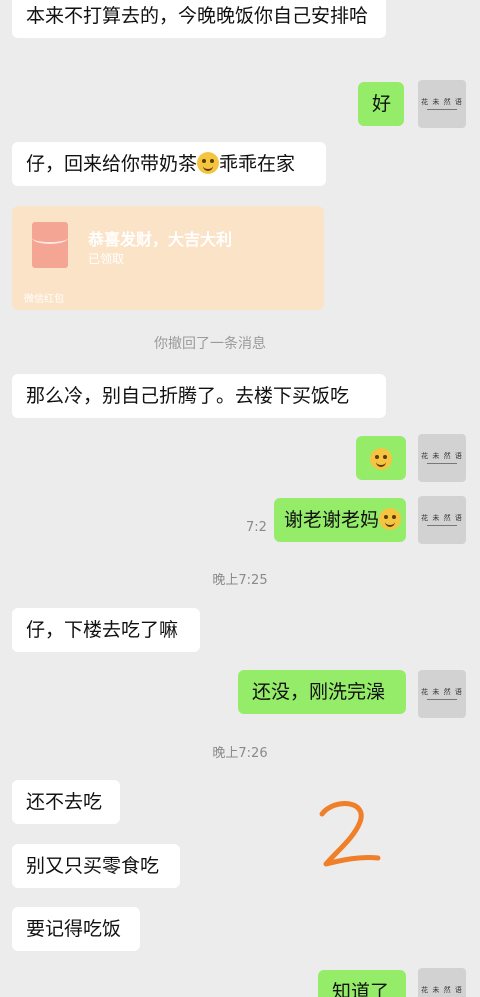  I want to click on message-bubble-incoming: 还不去吃, so click(66, 802).